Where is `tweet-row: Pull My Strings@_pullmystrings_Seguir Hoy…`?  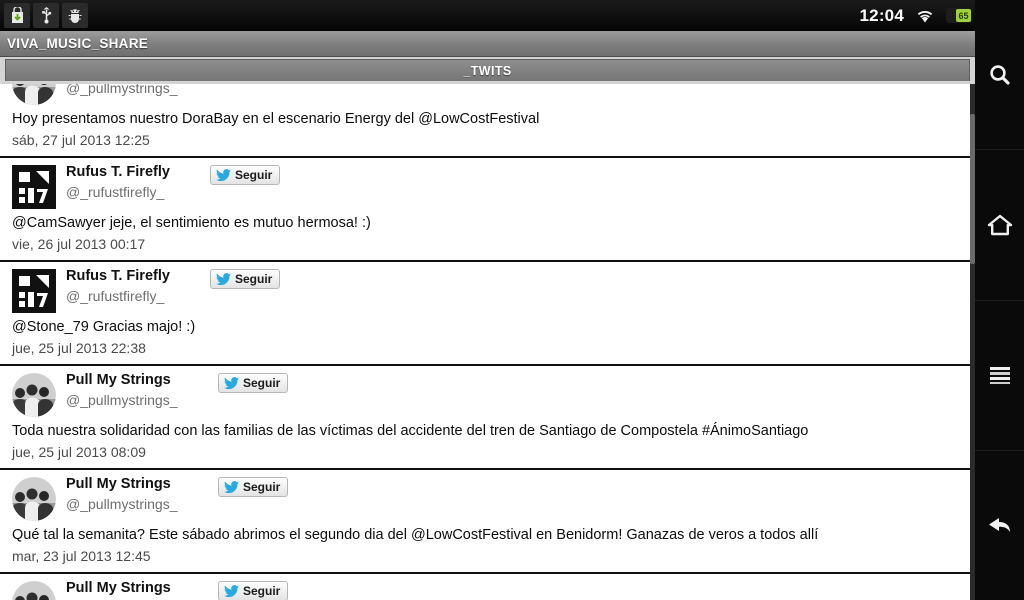
tweet-row: Pull My Strings@_pullmystrings_Seguir Hoy… is located at coordinates (487, 121).